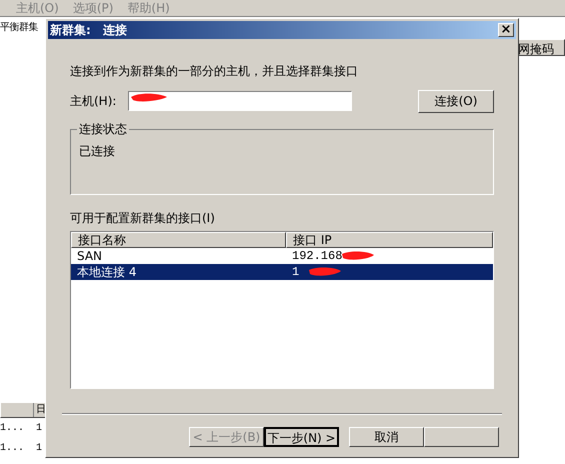  What do you see at coordinates (22, 27) in the screenshot?
I see `tree-item: 平衡群集` at bounding box center [22, 27].